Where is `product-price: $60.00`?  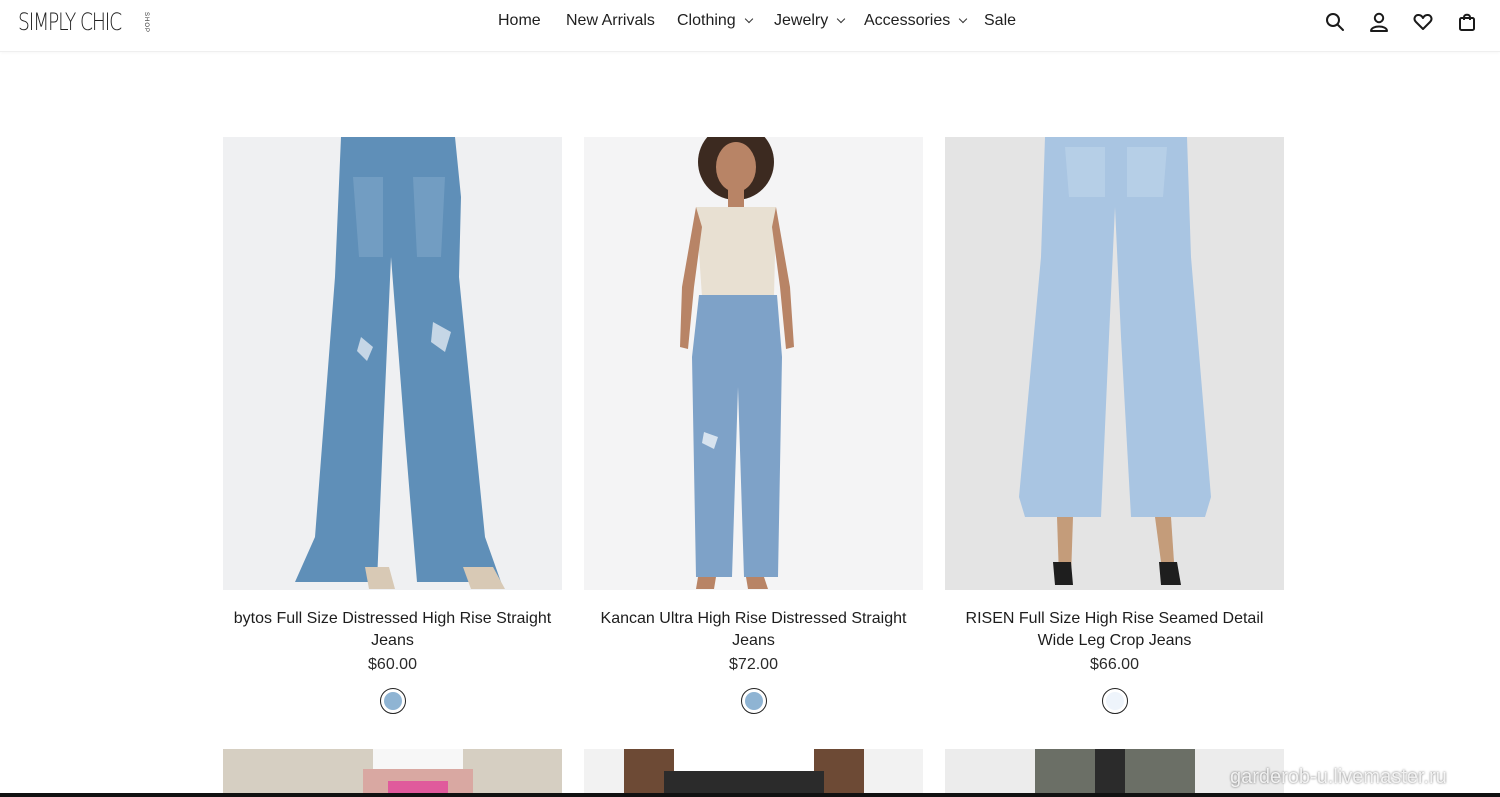 product-price: $60.00 is located at coordinates (392, 664).